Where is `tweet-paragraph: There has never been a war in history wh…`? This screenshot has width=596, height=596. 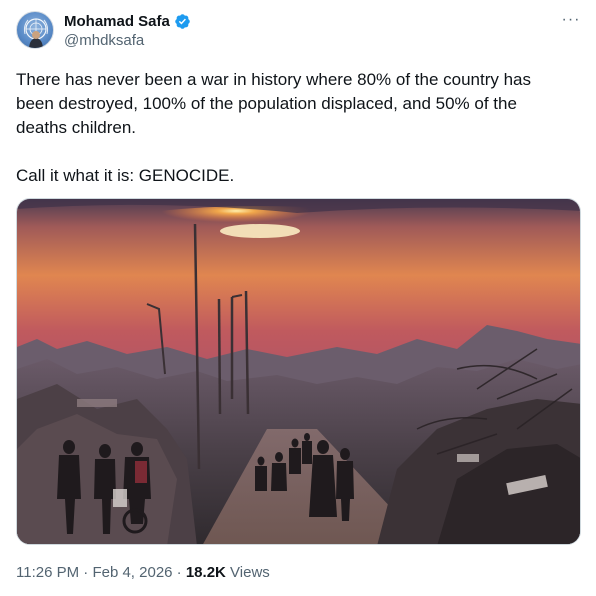
tweet-paragraph: There has never been a war in history wh… is located at coordinates (274, 103).